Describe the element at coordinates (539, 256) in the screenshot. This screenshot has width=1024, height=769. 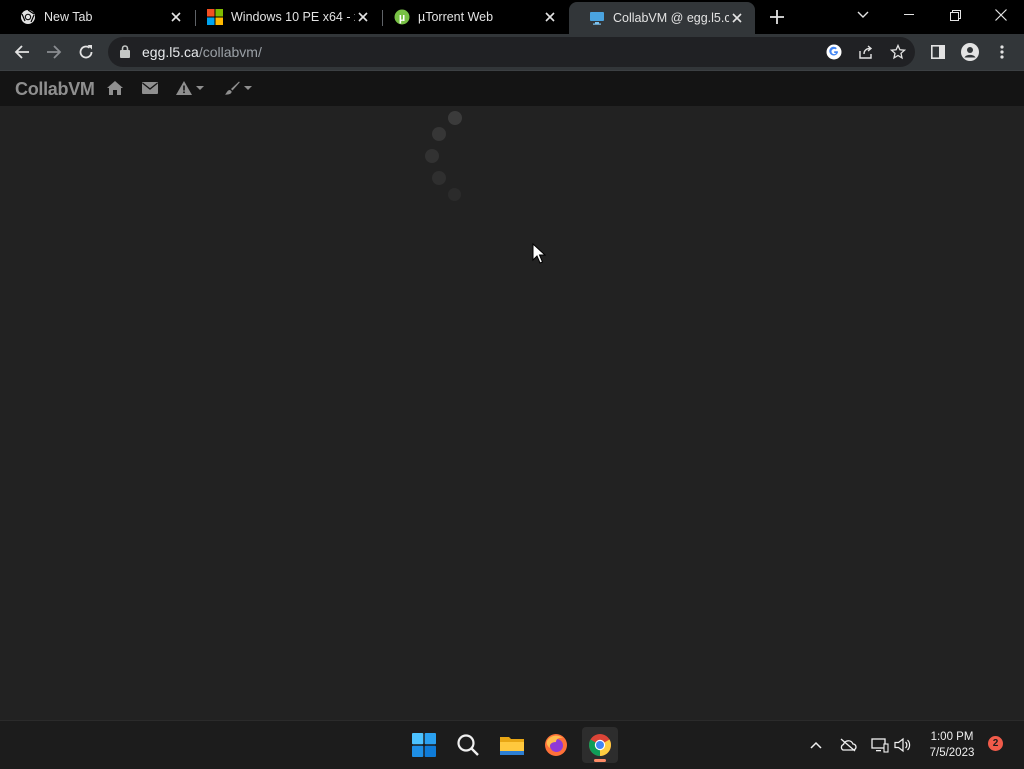
I see `mouse-cursor-icon` at that location.